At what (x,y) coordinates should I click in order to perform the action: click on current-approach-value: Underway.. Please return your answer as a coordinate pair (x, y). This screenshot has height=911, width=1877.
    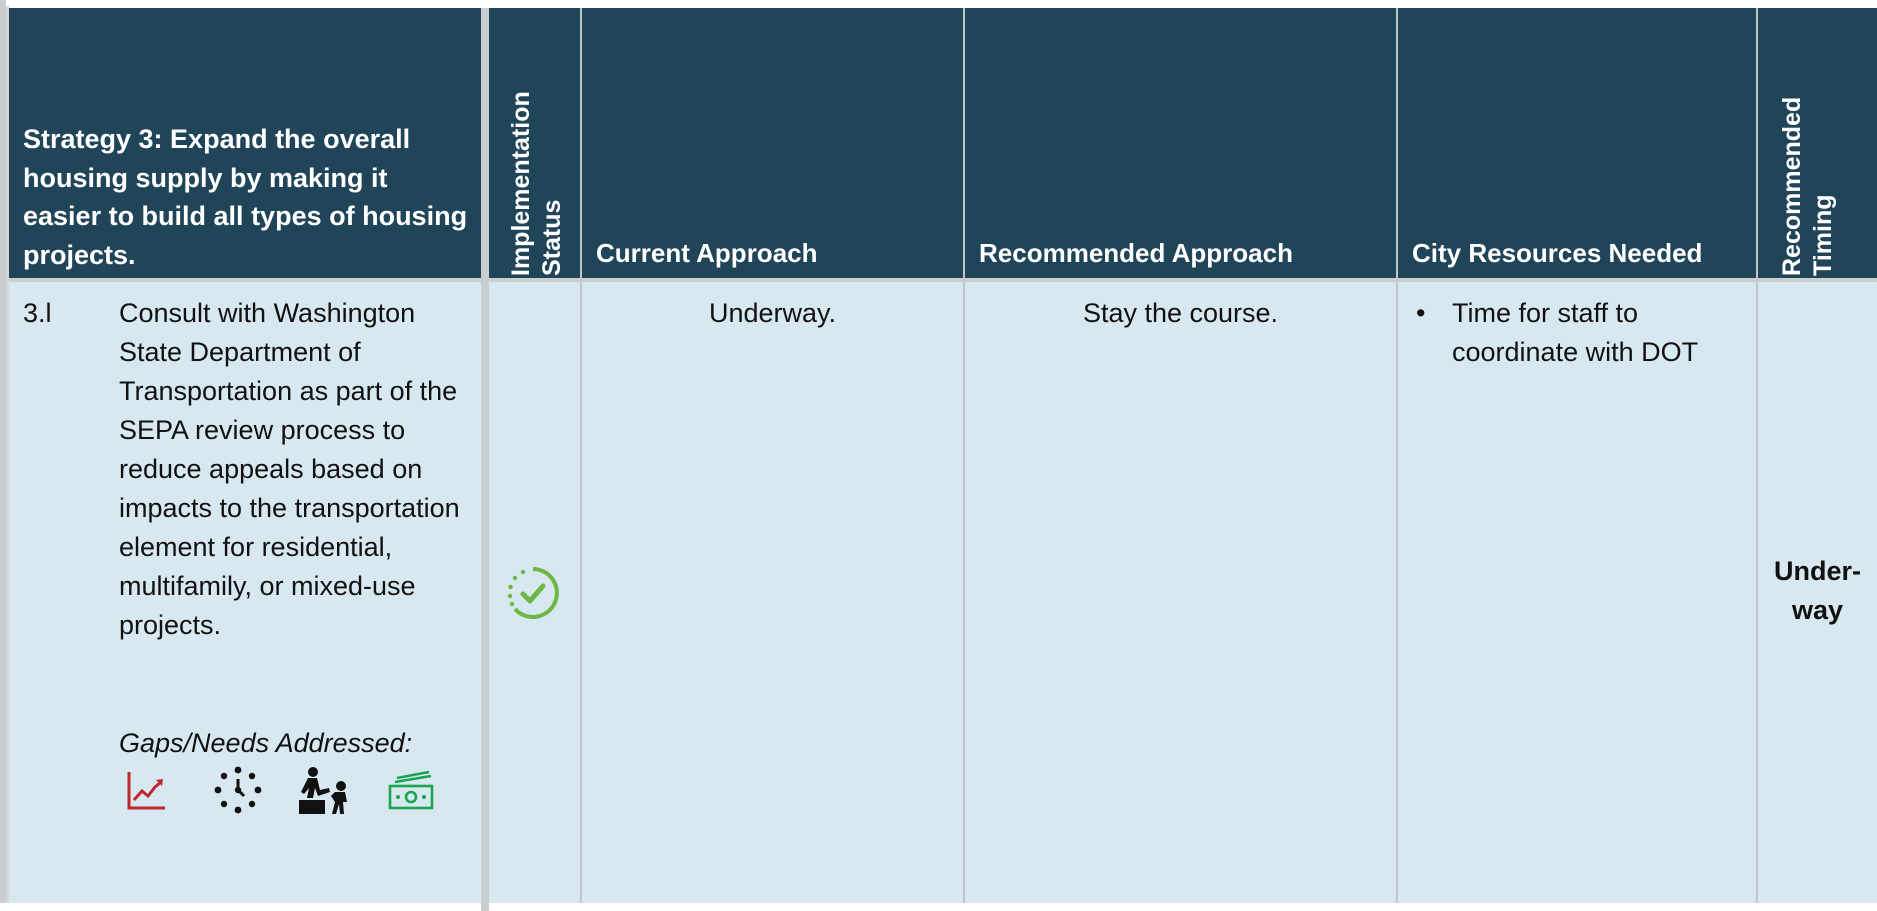
    Looking at the image, I should click on (772, 313).